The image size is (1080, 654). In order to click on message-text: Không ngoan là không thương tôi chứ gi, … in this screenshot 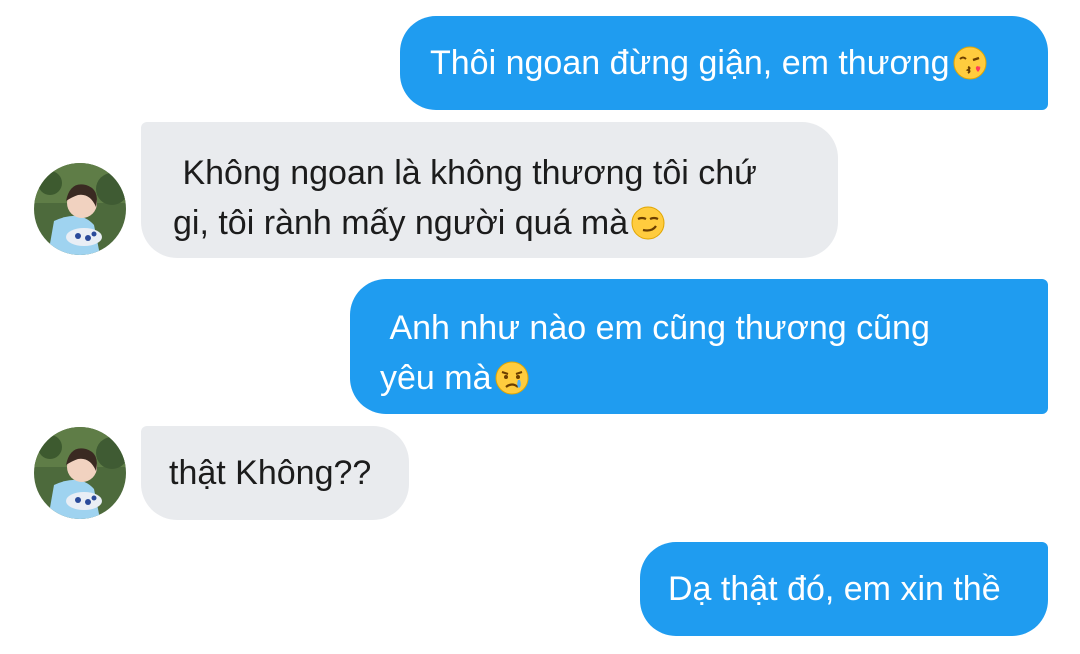, I will do `click(465, 198)`.